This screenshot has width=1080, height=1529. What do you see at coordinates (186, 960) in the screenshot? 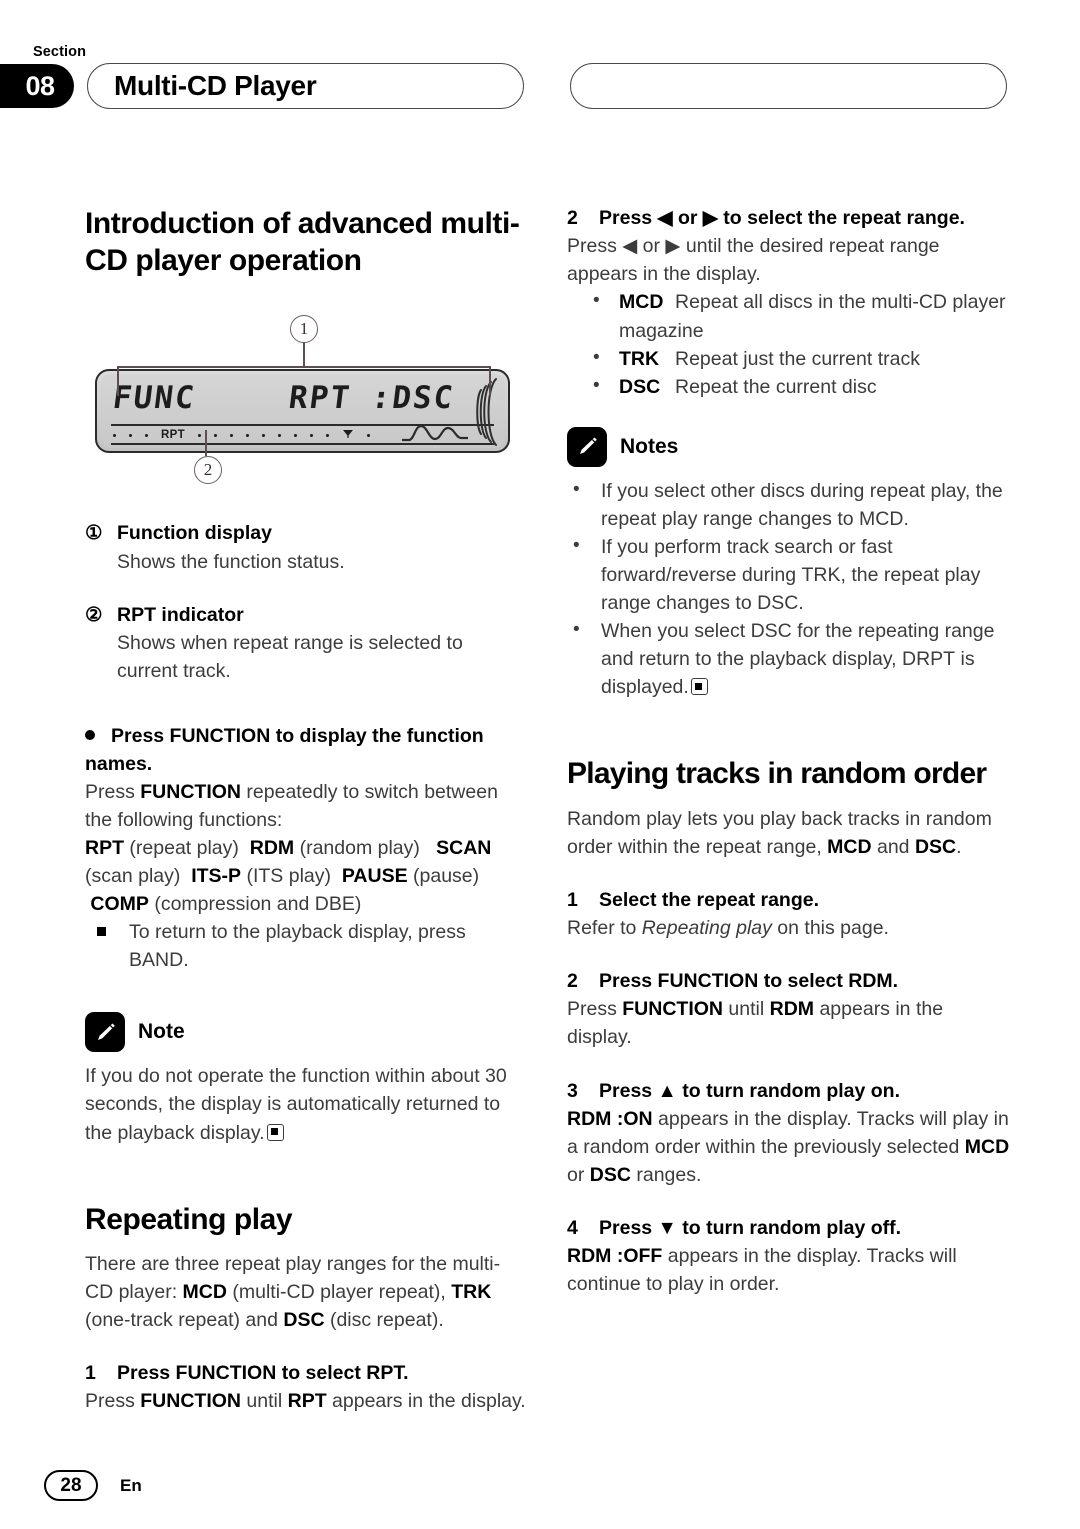
I see `band-note-post: .` at bounding box center [186, 960].